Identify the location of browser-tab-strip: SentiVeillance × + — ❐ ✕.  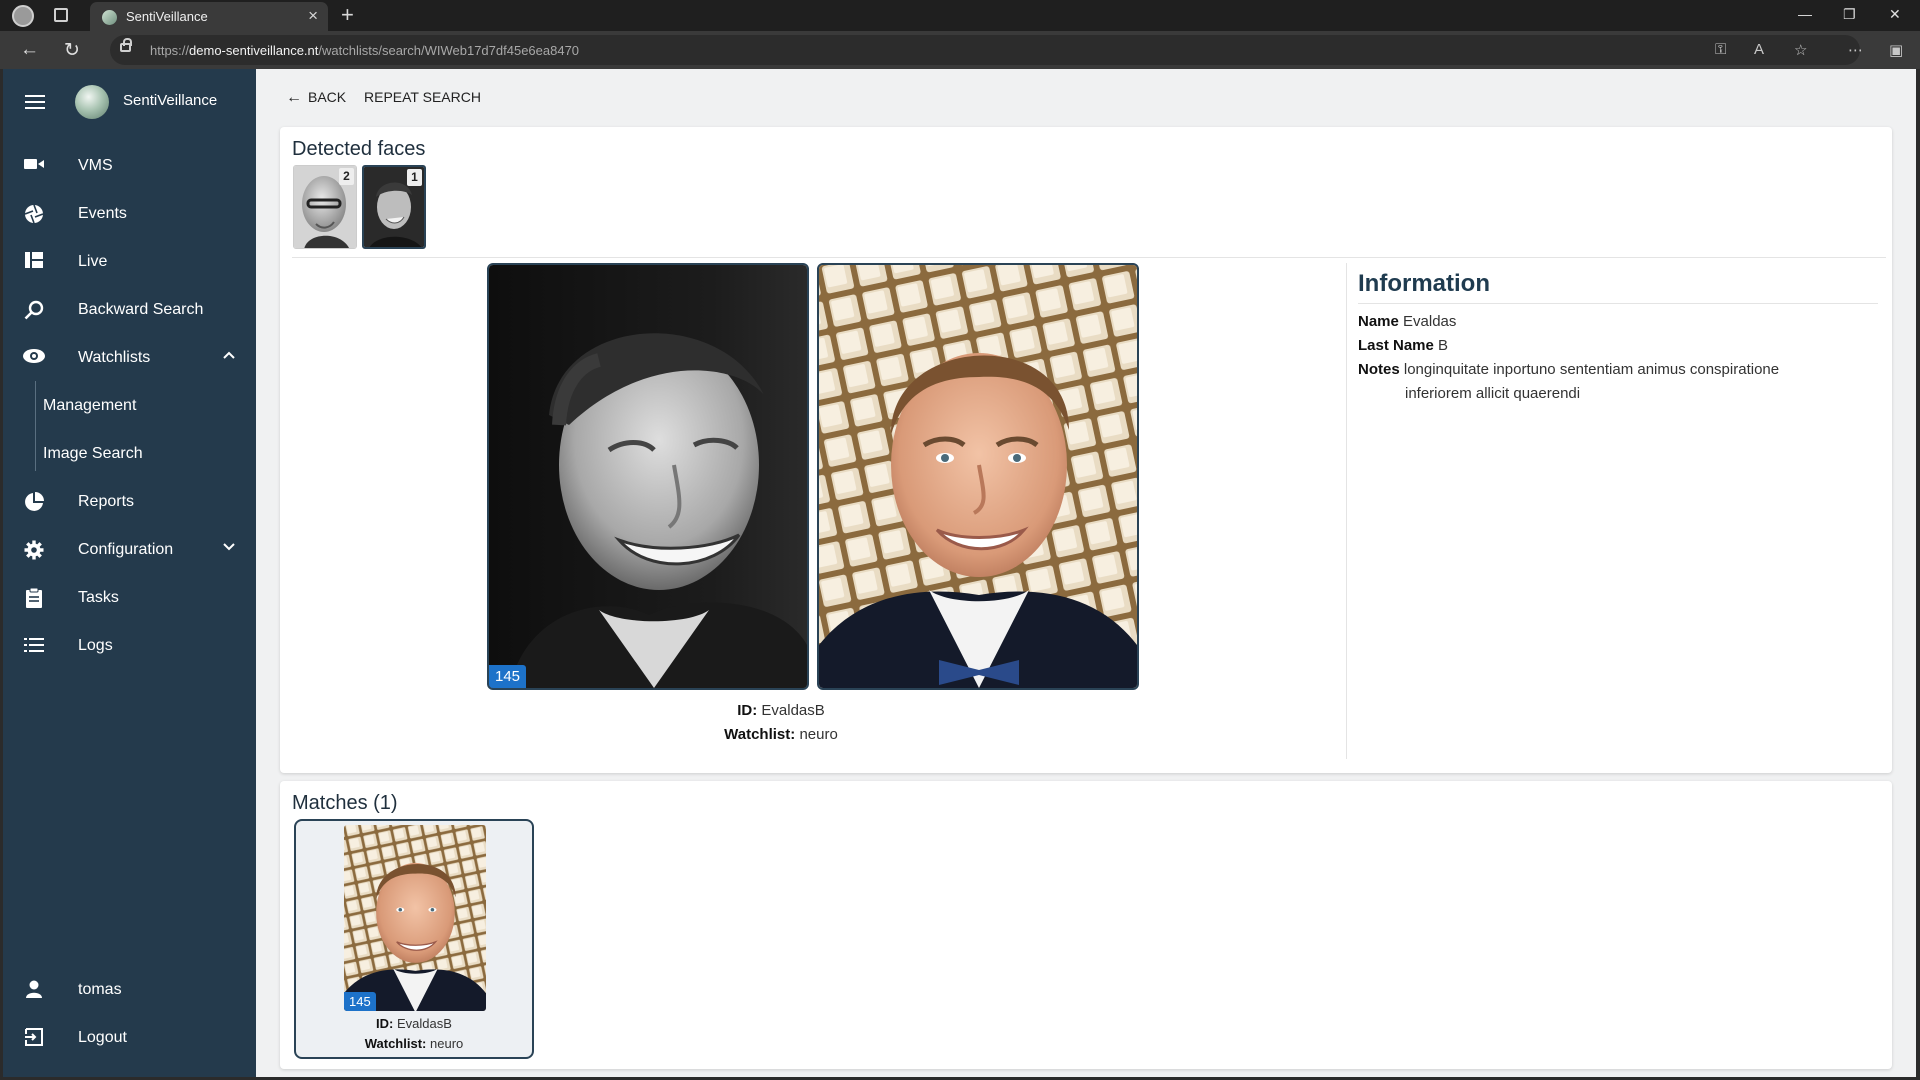
(960, 15).